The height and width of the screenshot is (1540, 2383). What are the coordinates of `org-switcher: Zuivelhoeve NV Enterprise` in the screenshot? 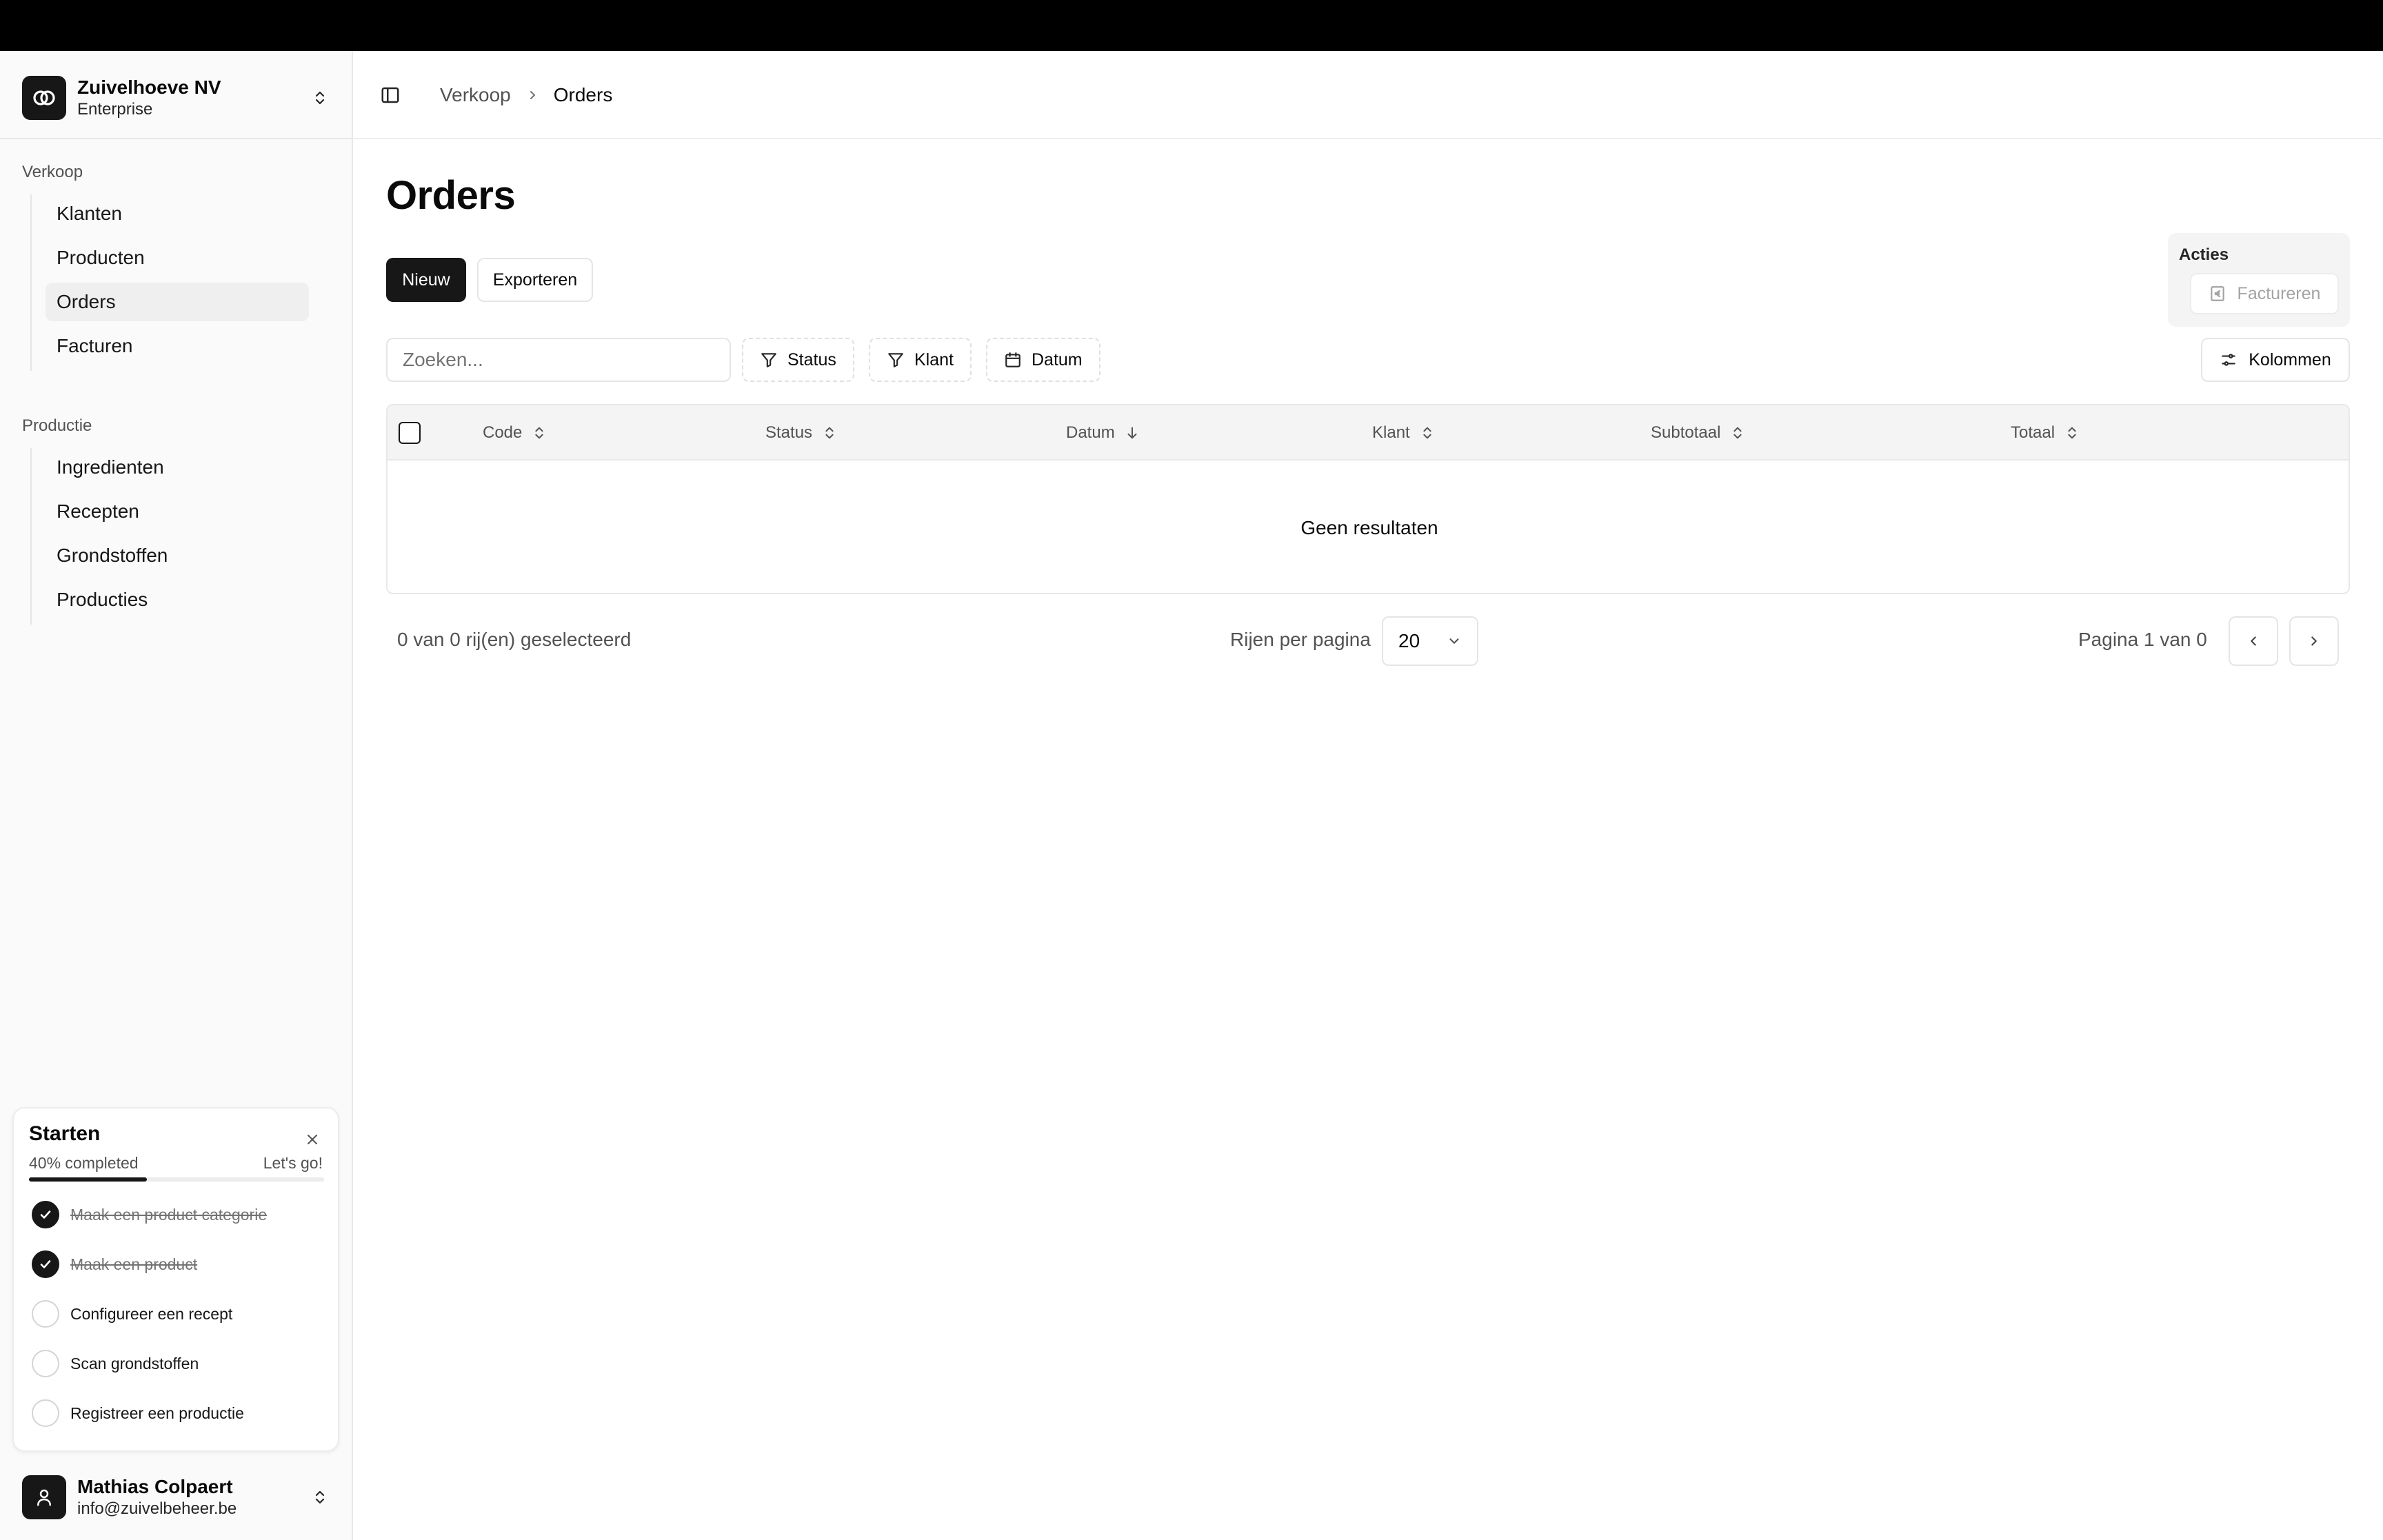 It's located at (176, 98).